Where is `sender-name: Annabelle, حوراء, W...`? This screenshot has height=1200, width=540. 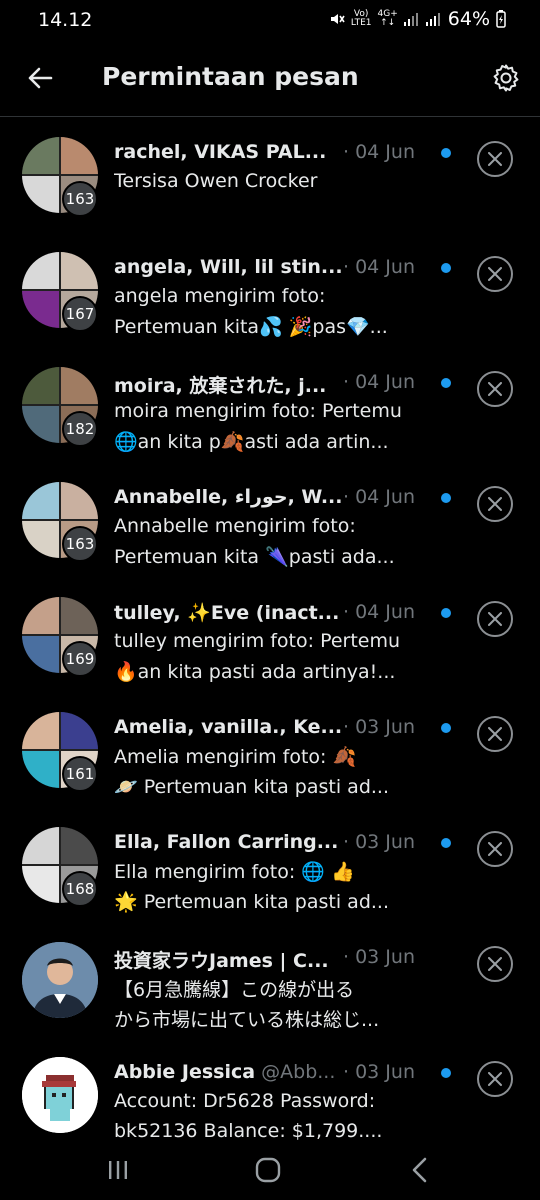 sender-name: Annabelle, حوراء, W... is located at coordinates (228, 497).